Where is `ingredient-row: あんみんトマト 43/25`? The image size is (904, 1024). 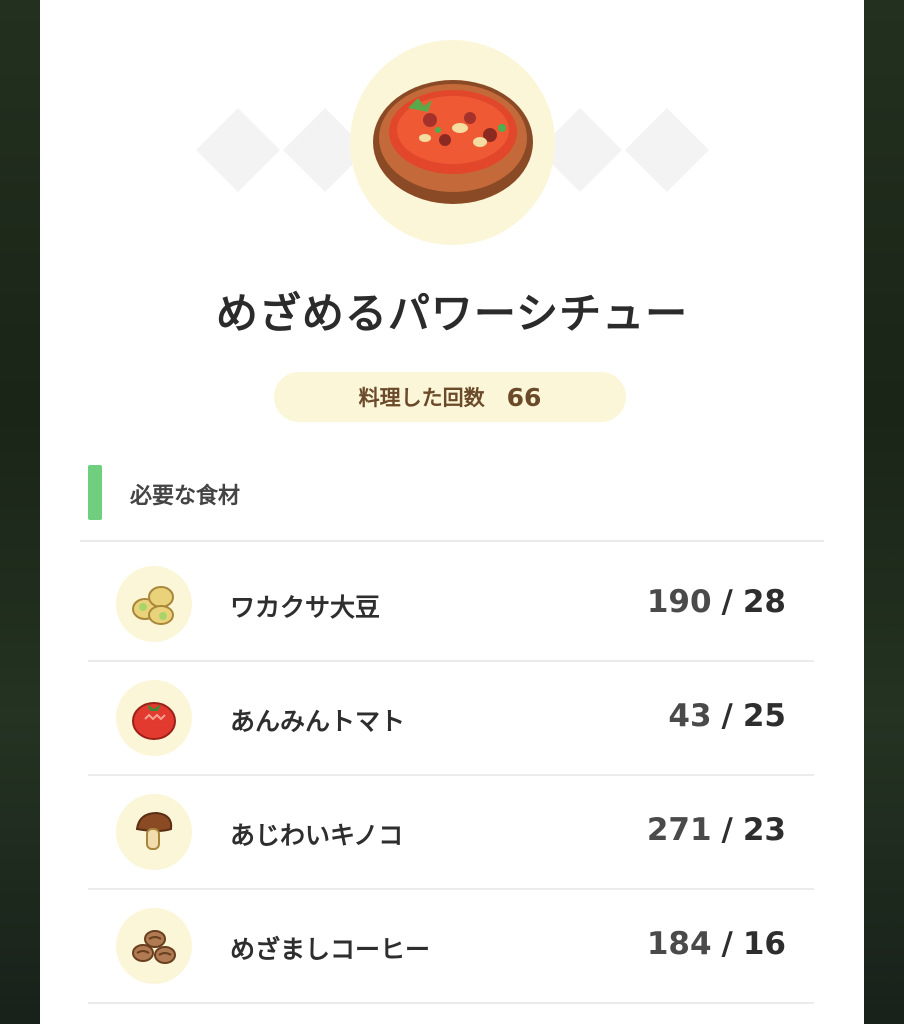 ingredient-row: あんみんトマト 43/25 is located at coordinates (451, 719).